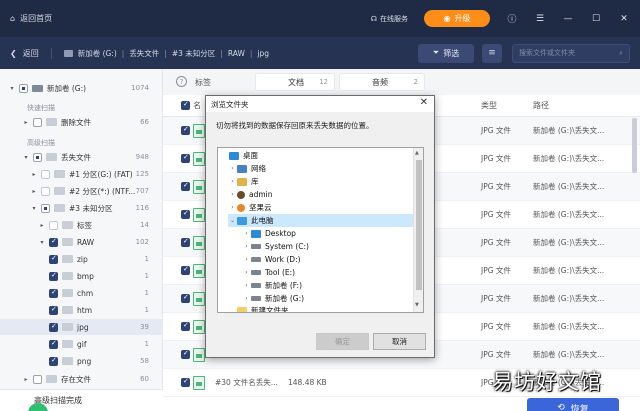 This screenshot has height=411, width=640. Describe the element at coordinates (144, 53) in the screenshot. I see `breadcrumb-item: 丢失文件` at that location.